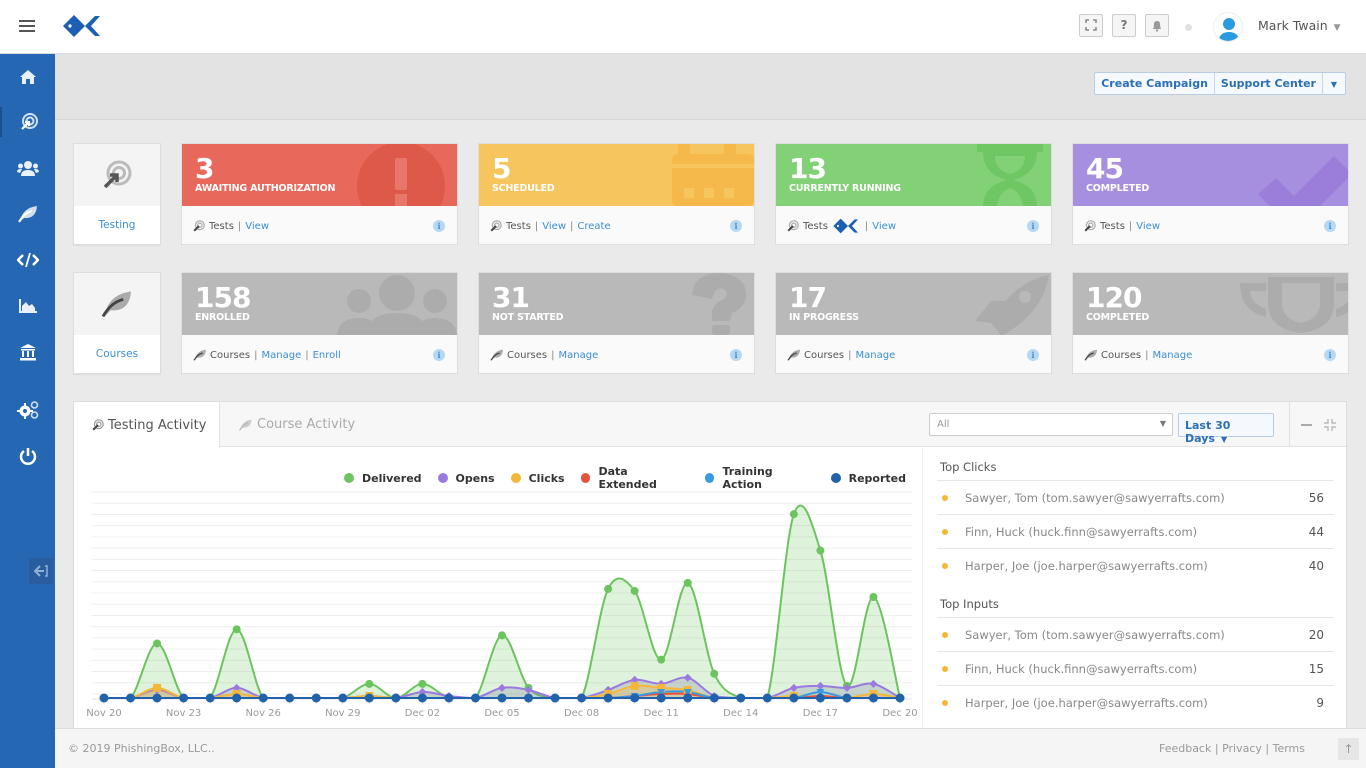  What do you see at coordinates (1124, 25) in the screenshot?
I see `help-icon: ?` at bounding box center [1124, 25].